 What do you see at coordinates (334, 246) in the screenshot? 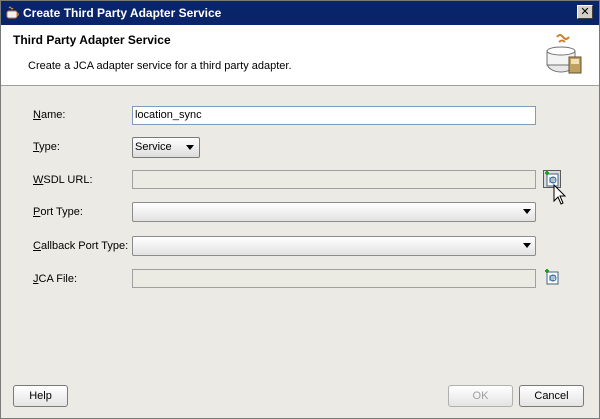
I see `callback-port-type-select` at bounding box center [334, 246].